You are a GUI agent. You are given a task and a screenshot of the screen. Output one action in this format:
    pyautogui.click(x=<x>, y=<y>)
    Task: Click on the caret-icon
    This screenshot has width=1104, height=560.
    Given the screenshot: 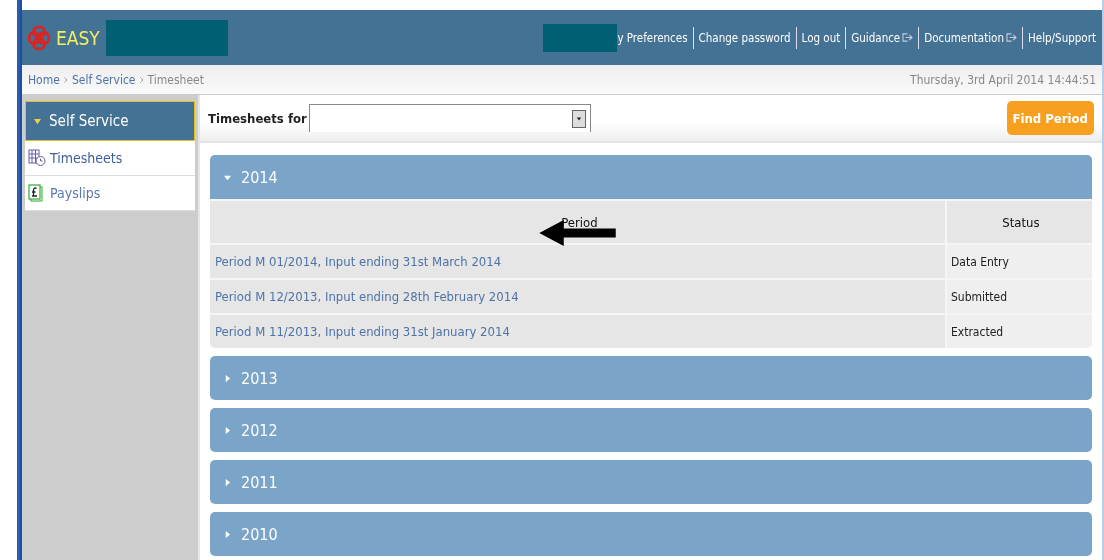 What is the action you would take?
    pyautogui.click(x=37, y=121)
    